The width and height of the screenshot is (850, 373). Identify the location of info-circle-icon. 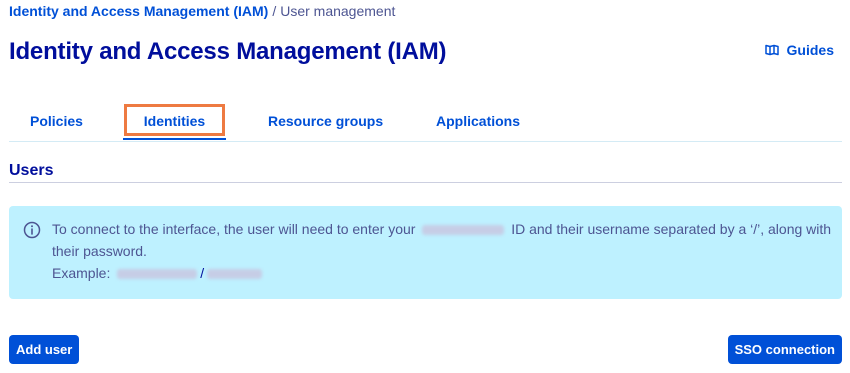
(32, 232).